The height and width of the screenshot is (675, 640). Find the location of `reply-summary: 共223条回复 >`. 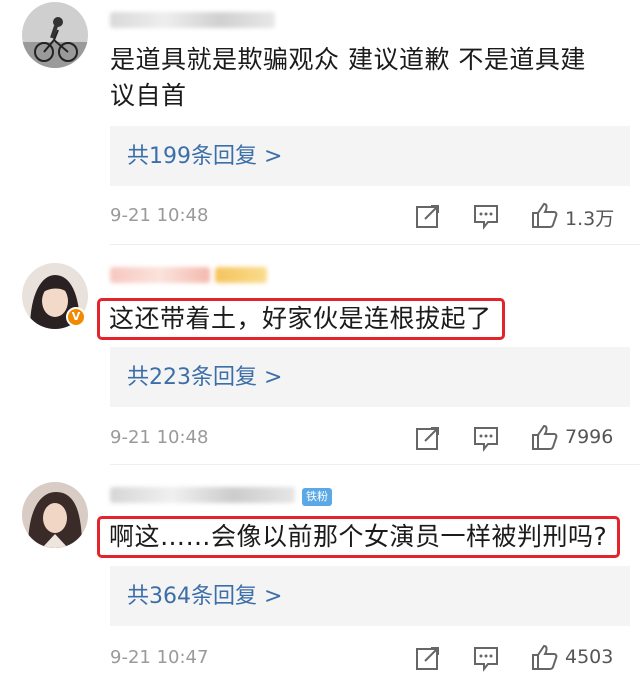

reply-summary: 共223条回复 > is located at coordinates (370, 377).